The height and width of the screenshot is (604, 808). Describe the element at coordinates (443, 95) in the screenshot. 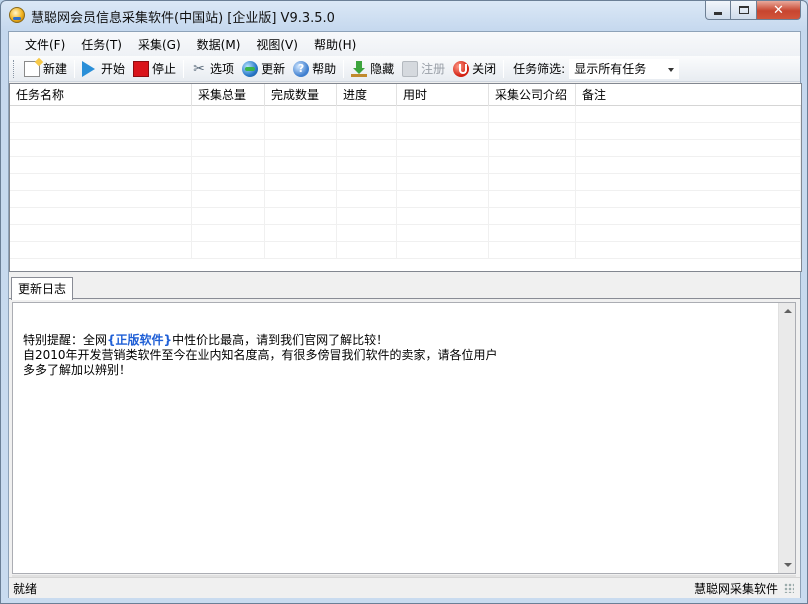

I see `column-time-used: 用时` at that location.